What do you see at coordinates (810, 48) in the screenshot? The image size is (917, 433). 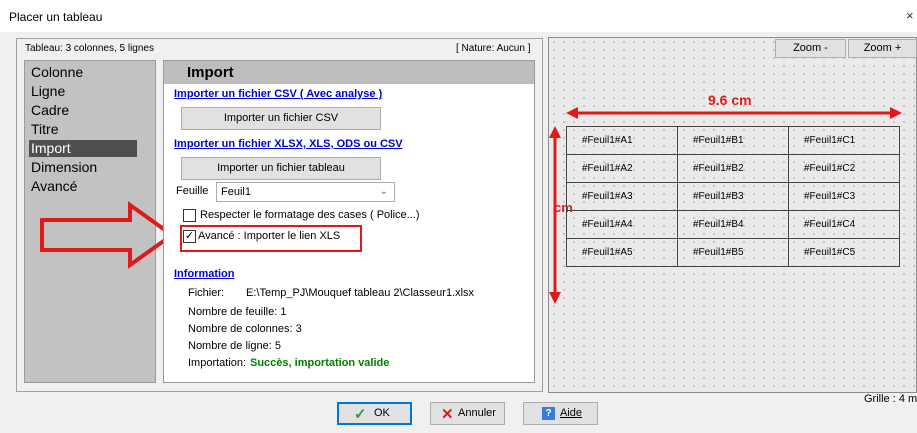 I see `zoom-out-button: Zoom -` at bounding box center [810, 48].